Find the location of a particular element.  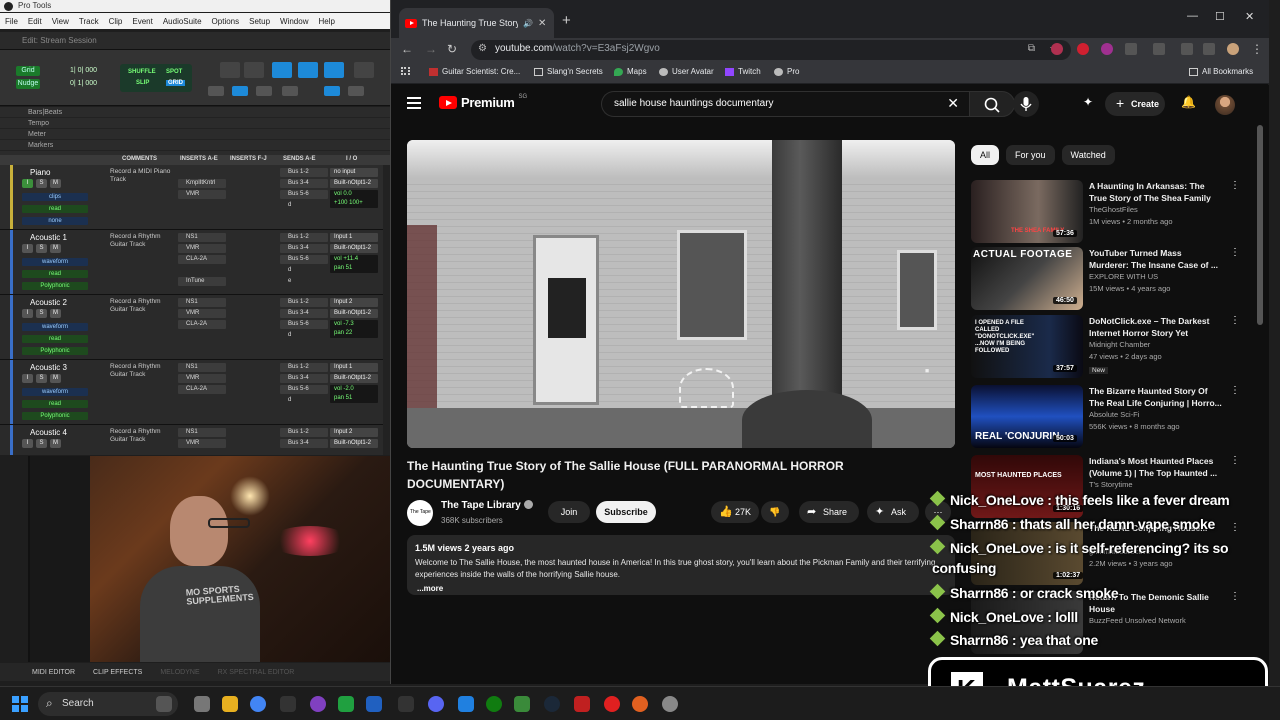

tool-e-icon is located at coordinates (332, 91).